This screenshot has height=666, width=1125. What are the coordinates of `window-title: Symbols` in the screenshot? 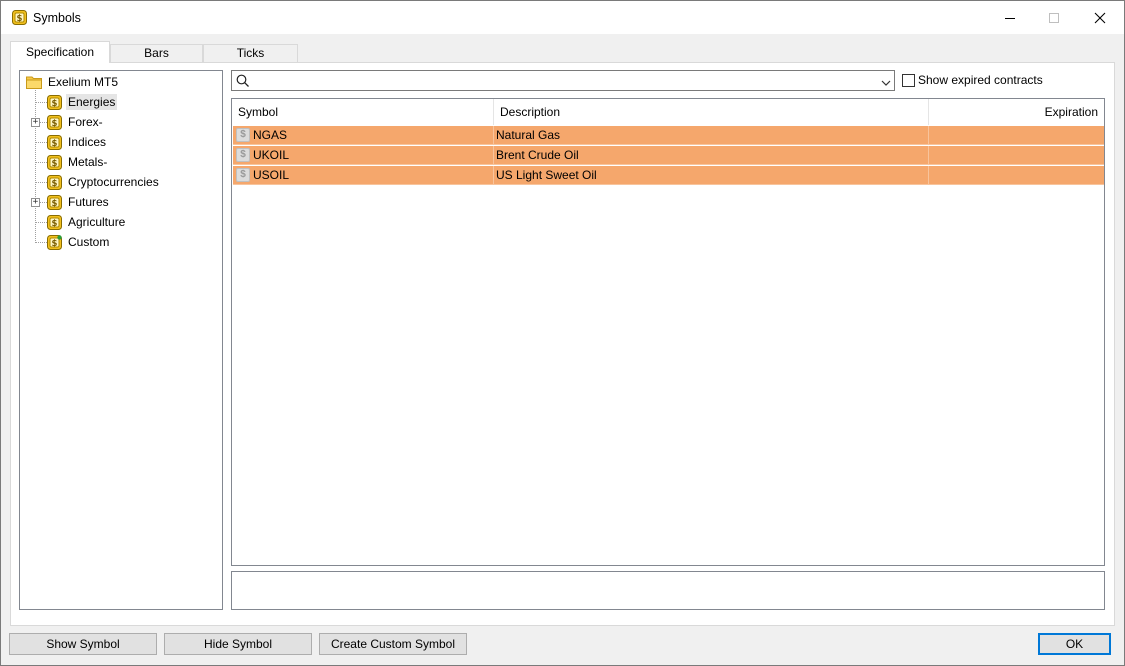 It's located at (57, 18).